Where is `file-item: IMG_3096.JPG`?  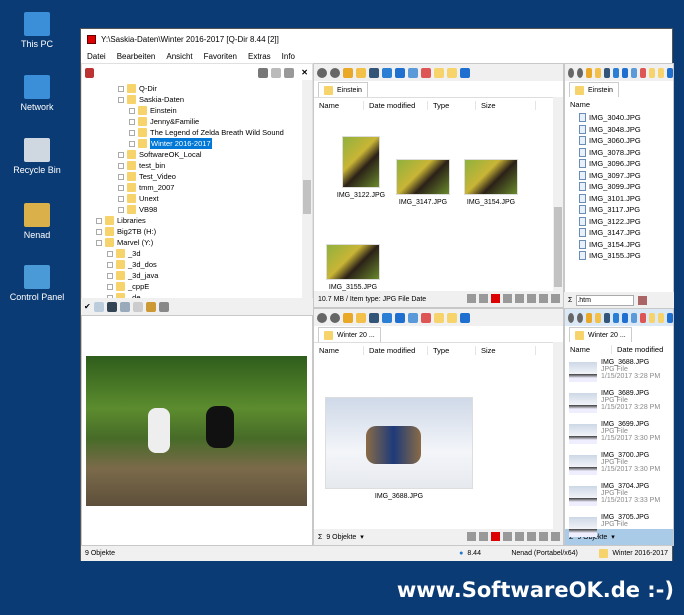 file-item: IMG_3096.JPG is located at coordinates (619, 164).